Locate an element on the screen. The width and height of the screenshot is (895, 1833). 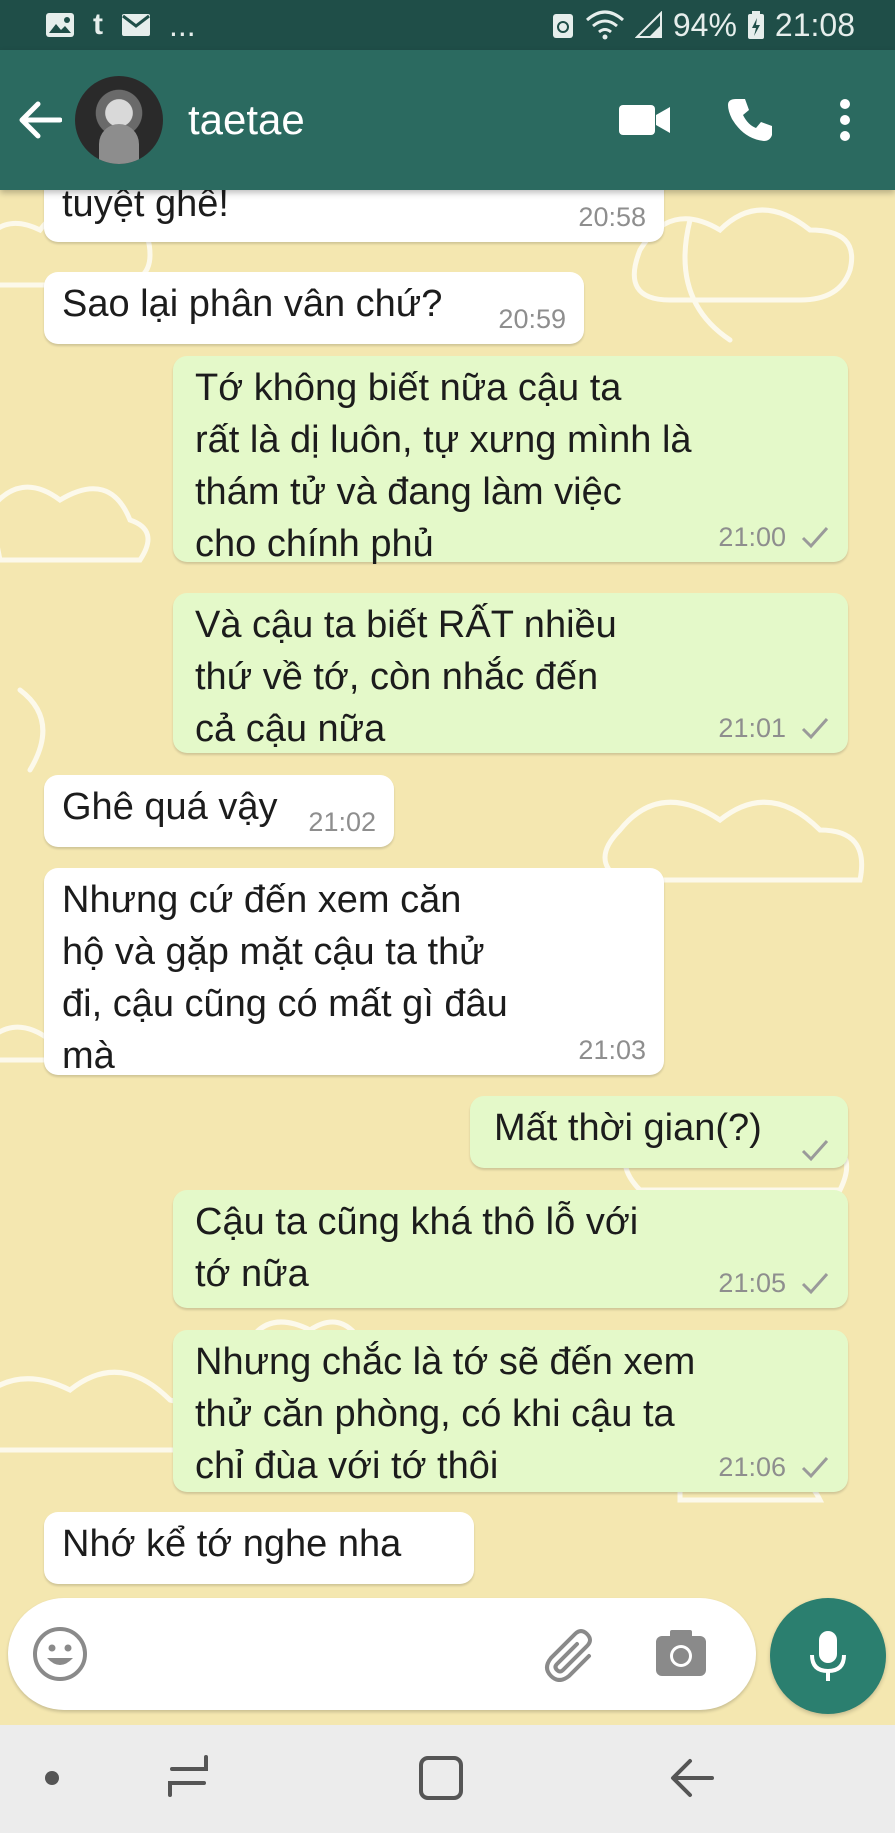
video-camera-icon is located at coordinates (644, 120).